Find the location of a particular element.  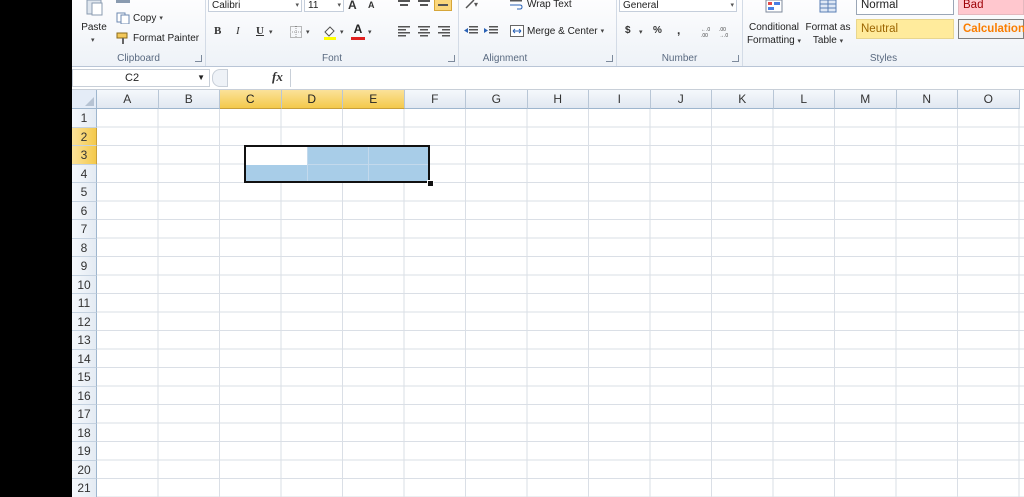

fill-color-dropdown-icon: ▾ is located at coordinates (342, 32).